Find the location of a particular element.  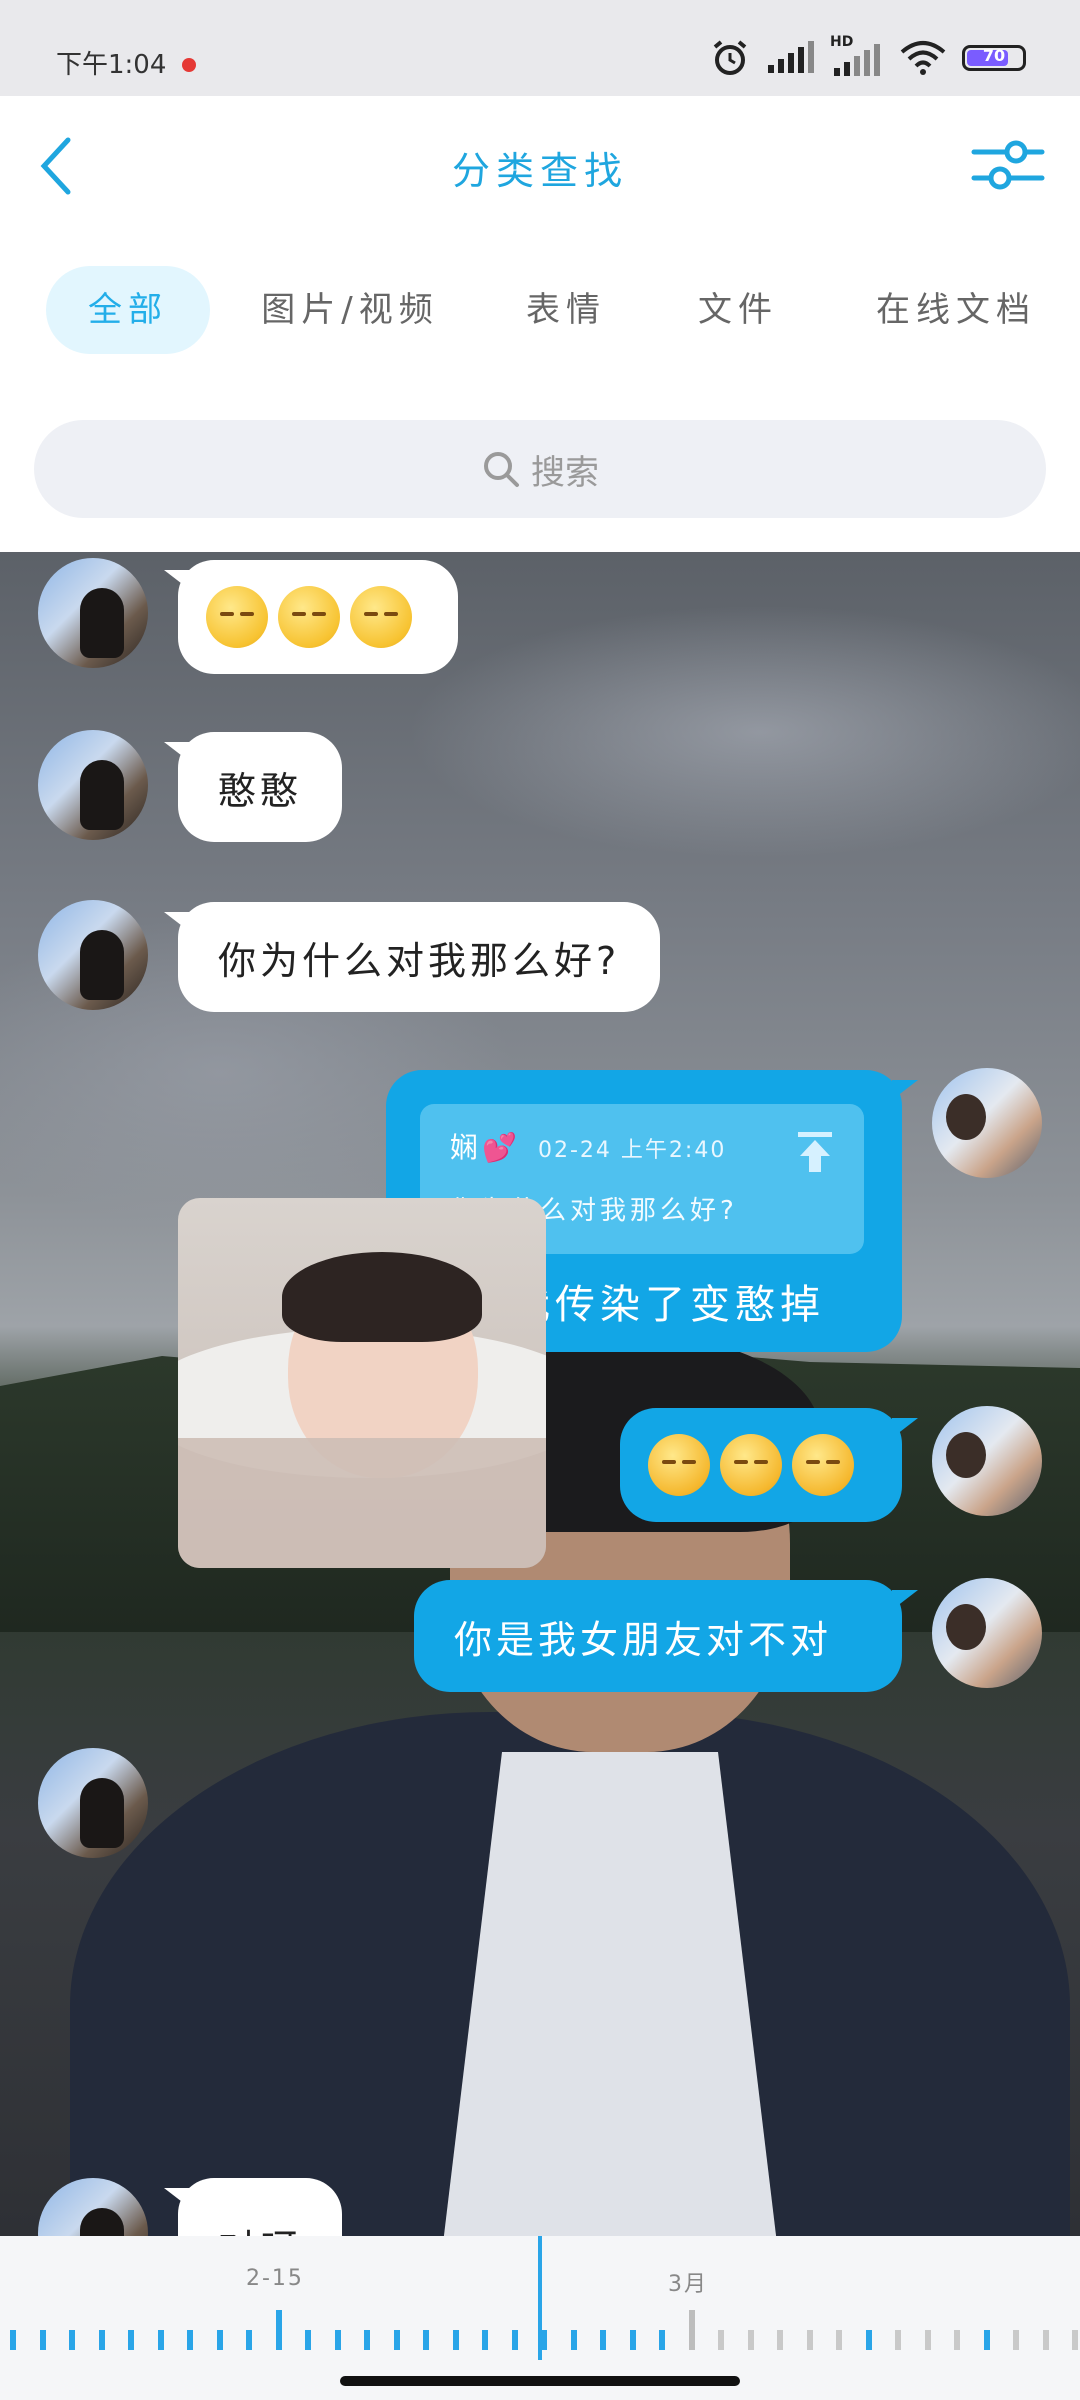

quoted-sender: 娴💕 is located at coordinates (485, 1147).